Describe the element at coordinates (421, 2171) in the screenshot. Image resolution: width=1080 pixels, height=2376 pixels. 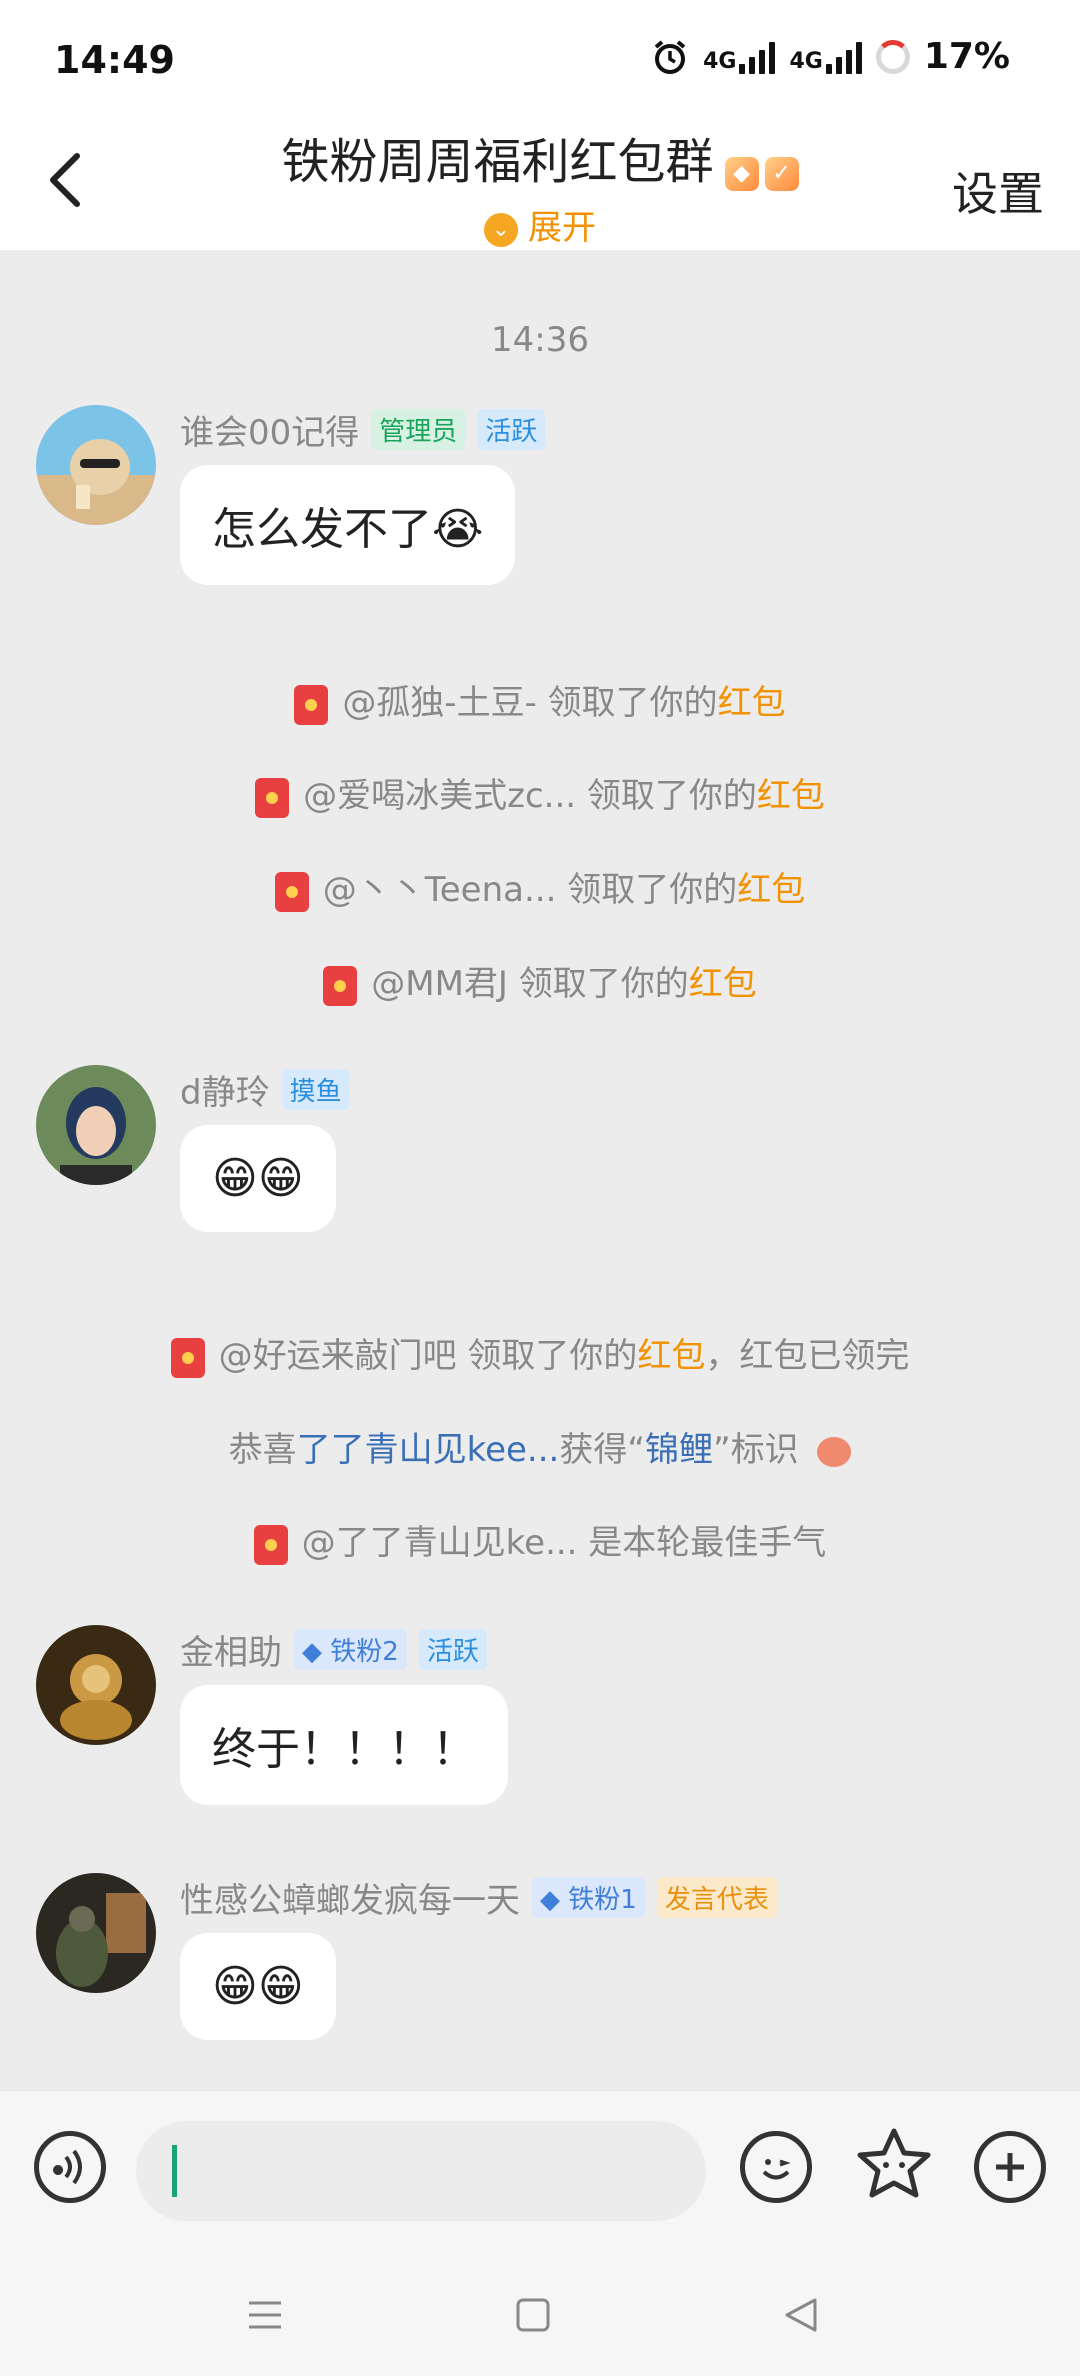
I see `message-input` at that location.